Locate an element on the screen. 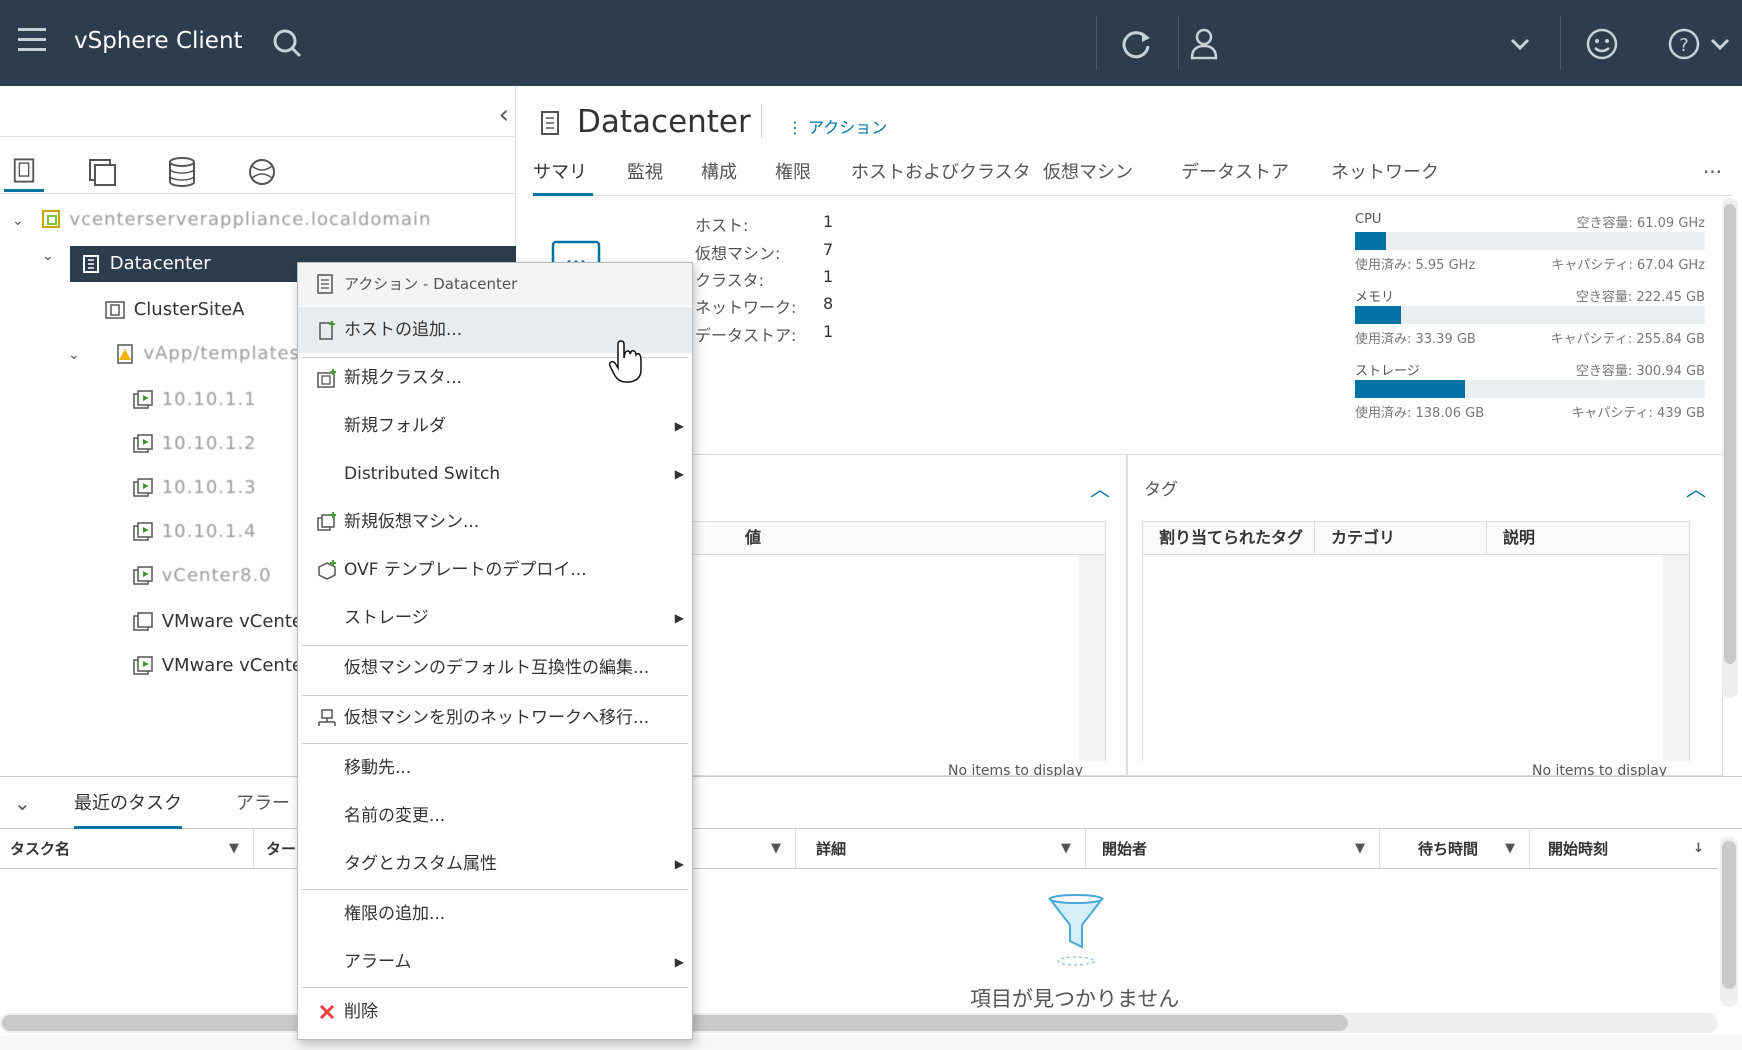 The height and width of the screenshot is (1050, 1742). scrollbar-thumb is located at coordinates (1729, 915).